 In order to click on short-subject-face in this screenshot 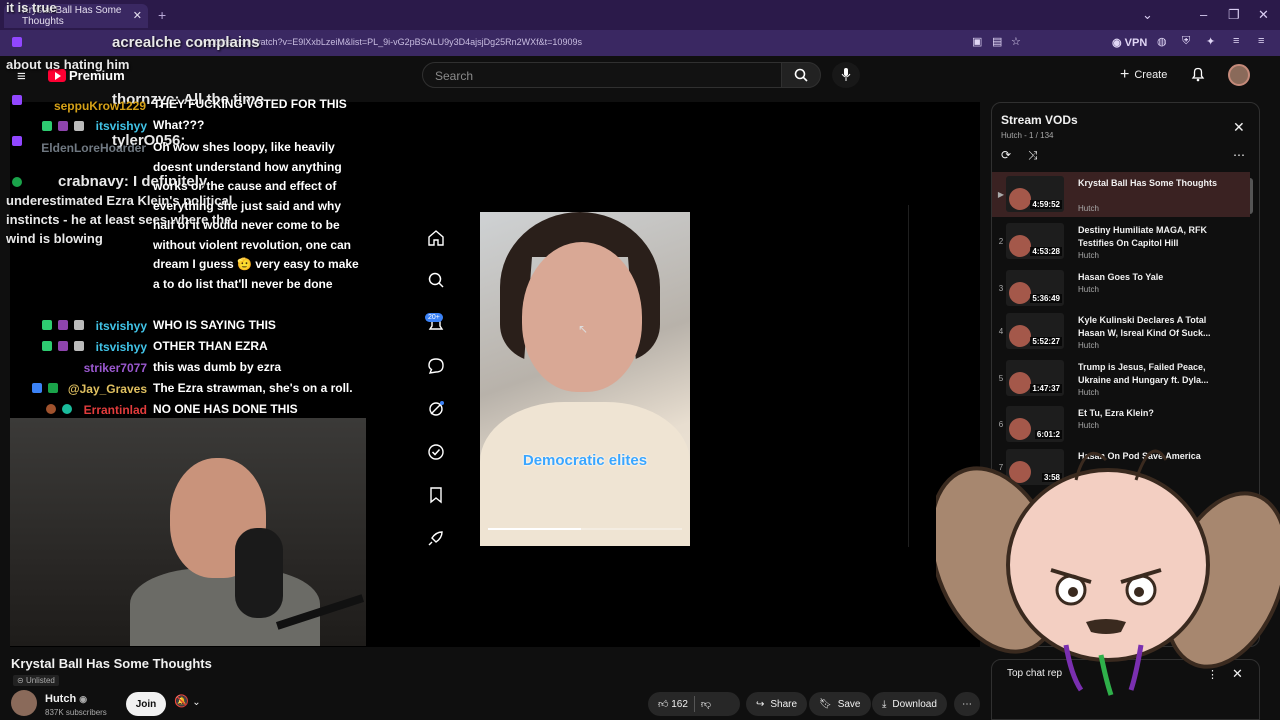, I will do `click(582, 317)`.